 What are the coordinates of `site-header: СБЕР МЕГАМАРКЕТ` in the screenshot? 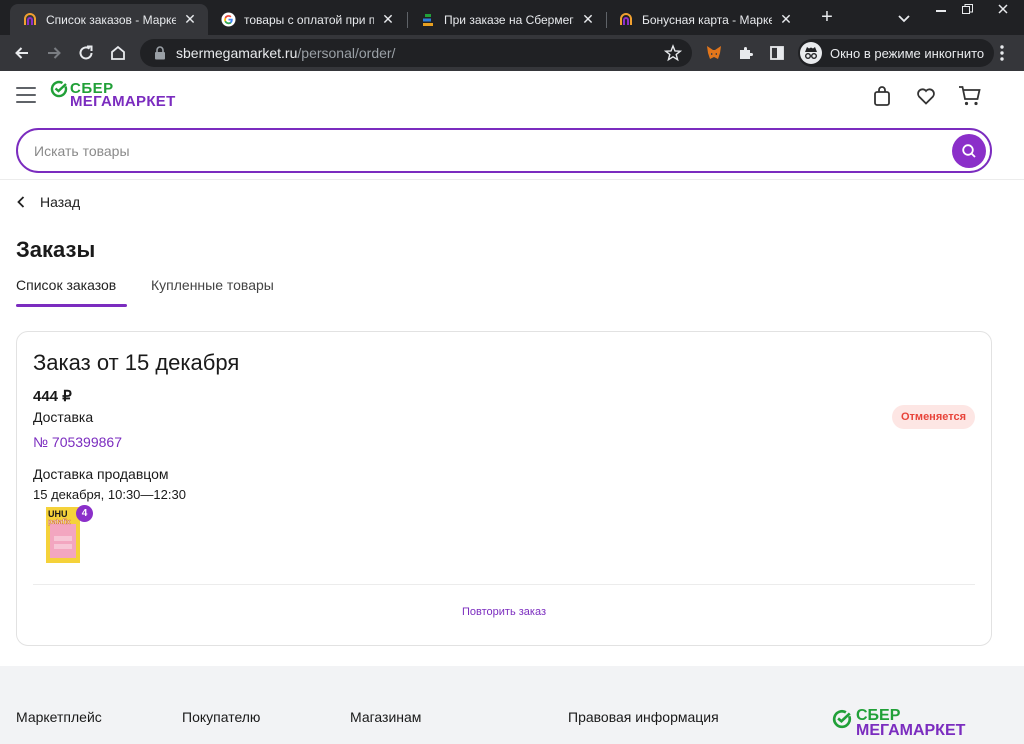 It's located at (512, 96).